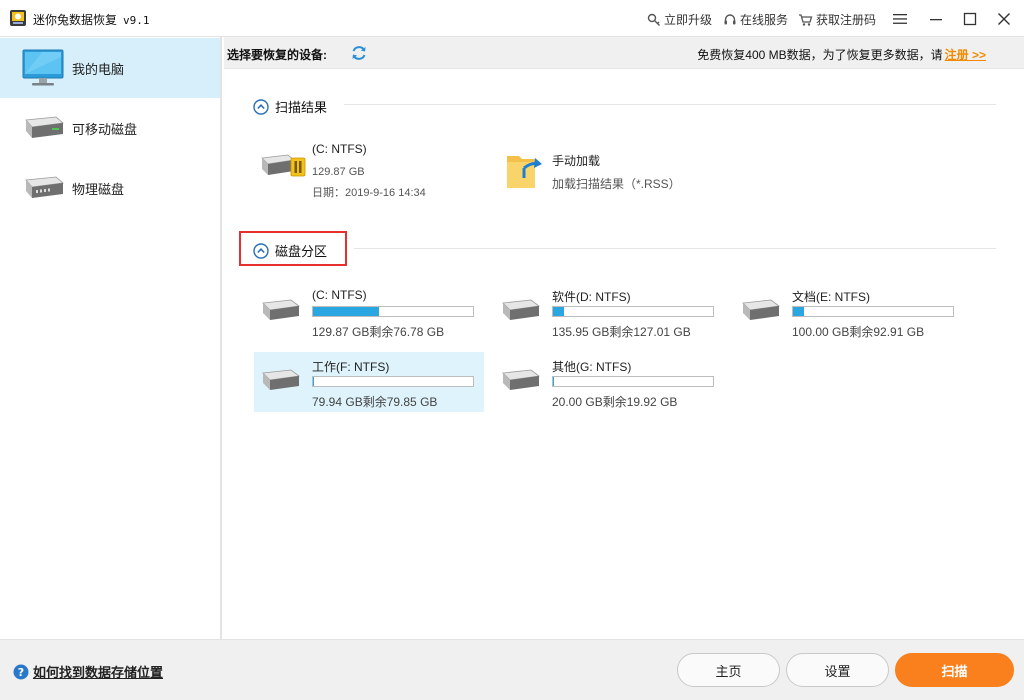  I want to click on partitions-header: 磁盘分区, so click(290, 250).